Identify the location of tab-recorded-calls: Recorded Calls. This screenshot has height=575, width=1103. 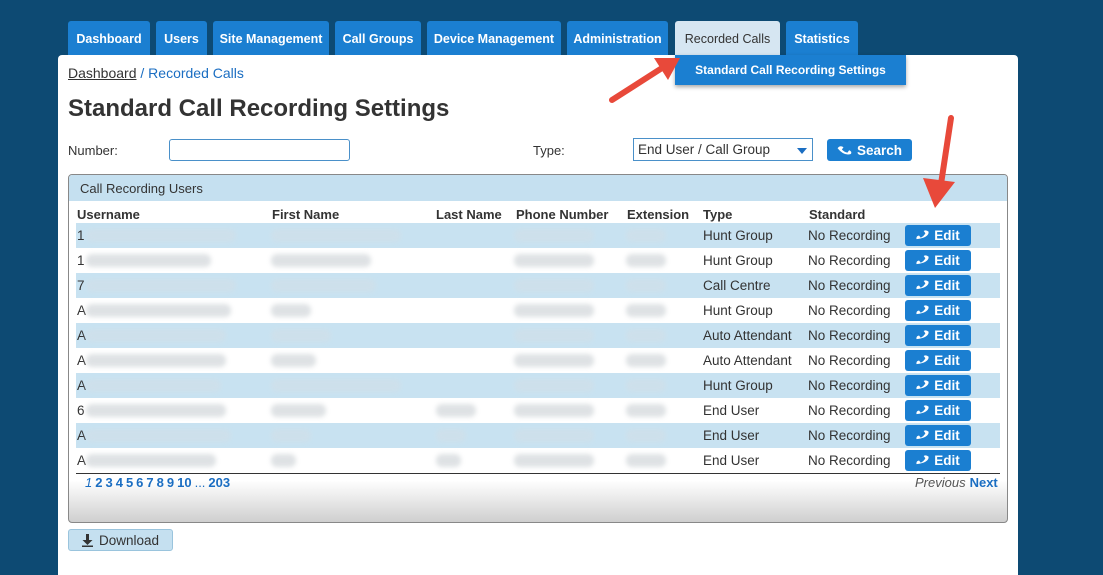
(727, 38).